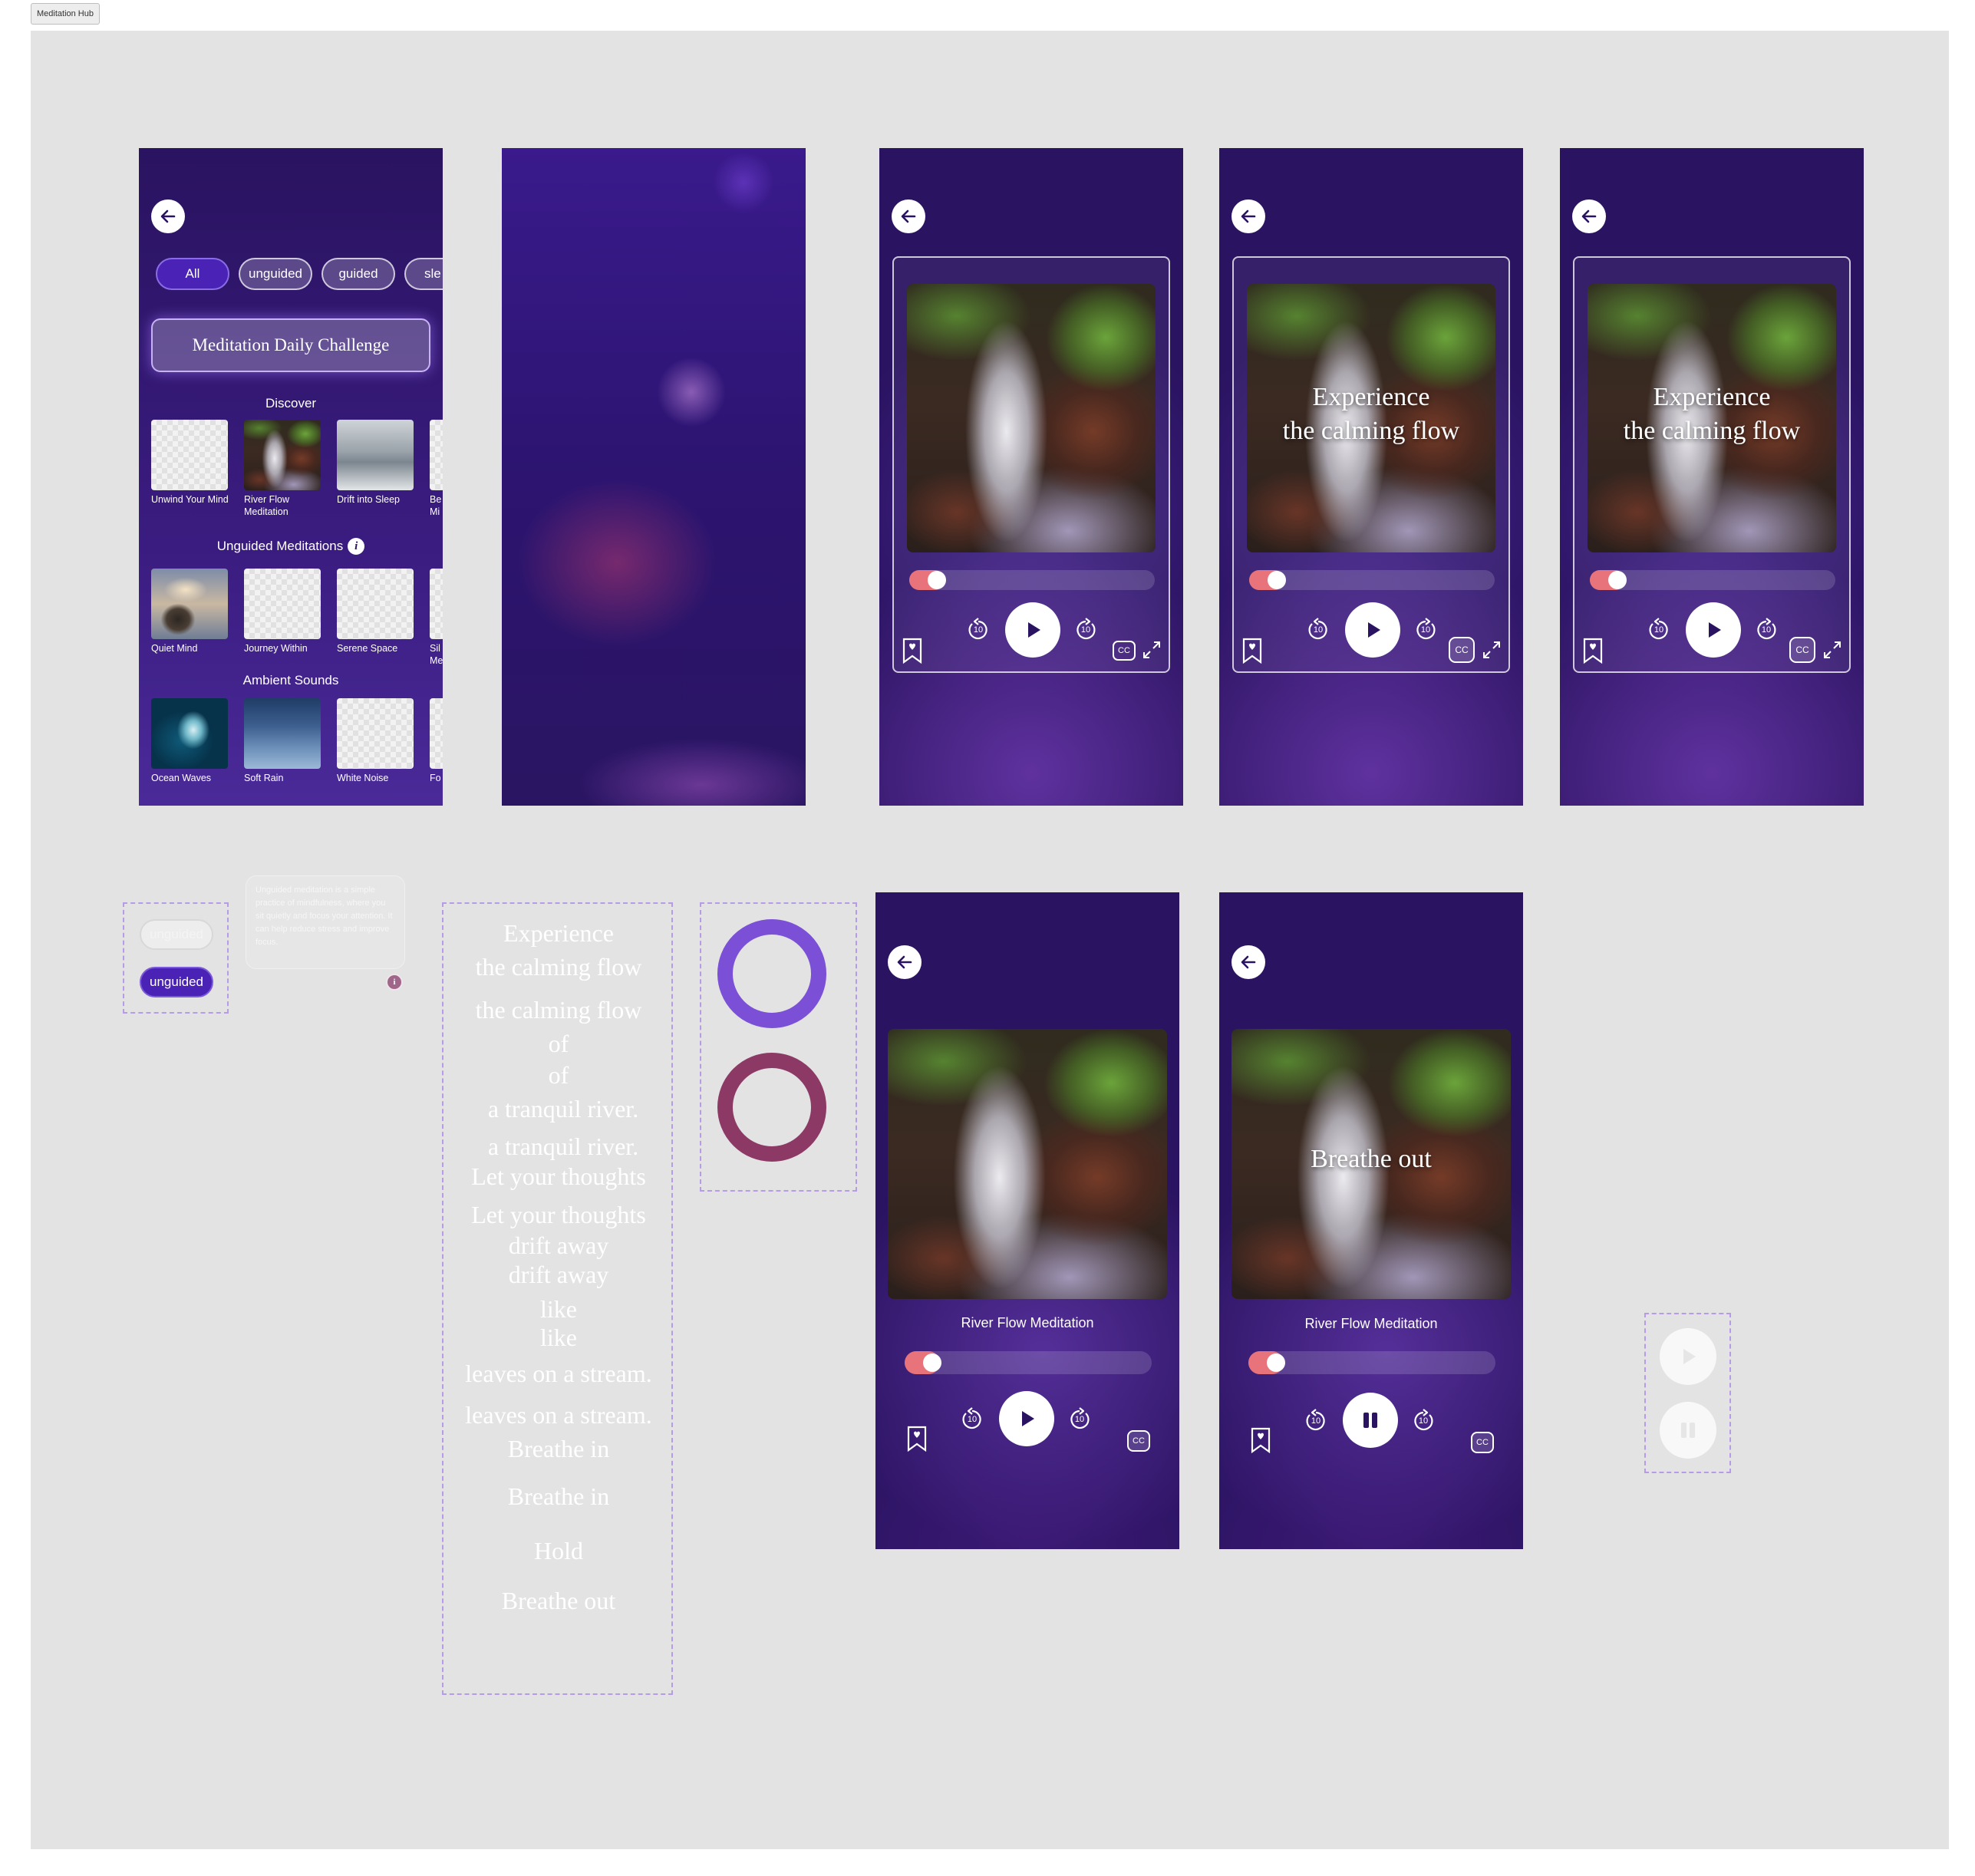  Describe the element at coordinates (182, 778) in the screenshot. I see `ambient-label: Ocean Waves` at that location.